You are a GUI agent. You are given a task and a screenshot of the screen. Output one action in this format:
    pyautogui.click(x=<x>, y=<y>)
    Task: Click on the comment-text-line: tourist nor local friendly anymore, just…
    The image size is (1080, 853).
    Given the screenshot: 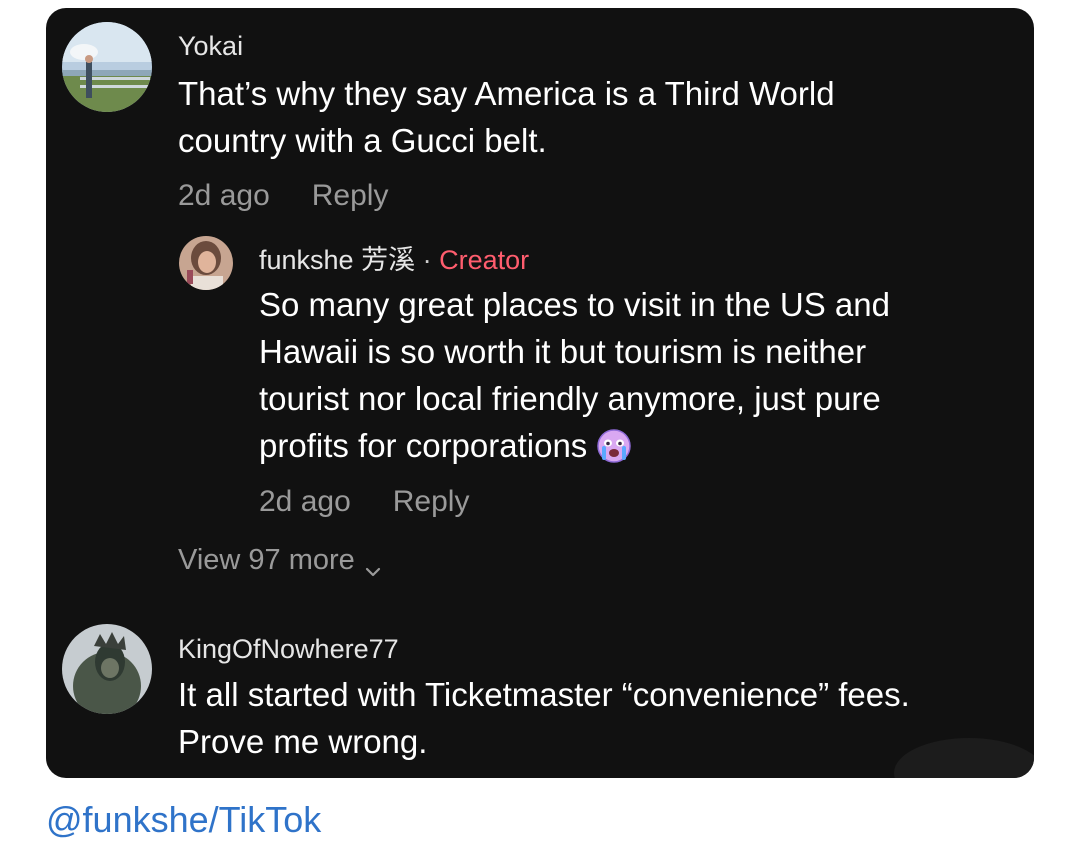 What is the action you would take?
    pyautogui.click(x=570, y=398)
    